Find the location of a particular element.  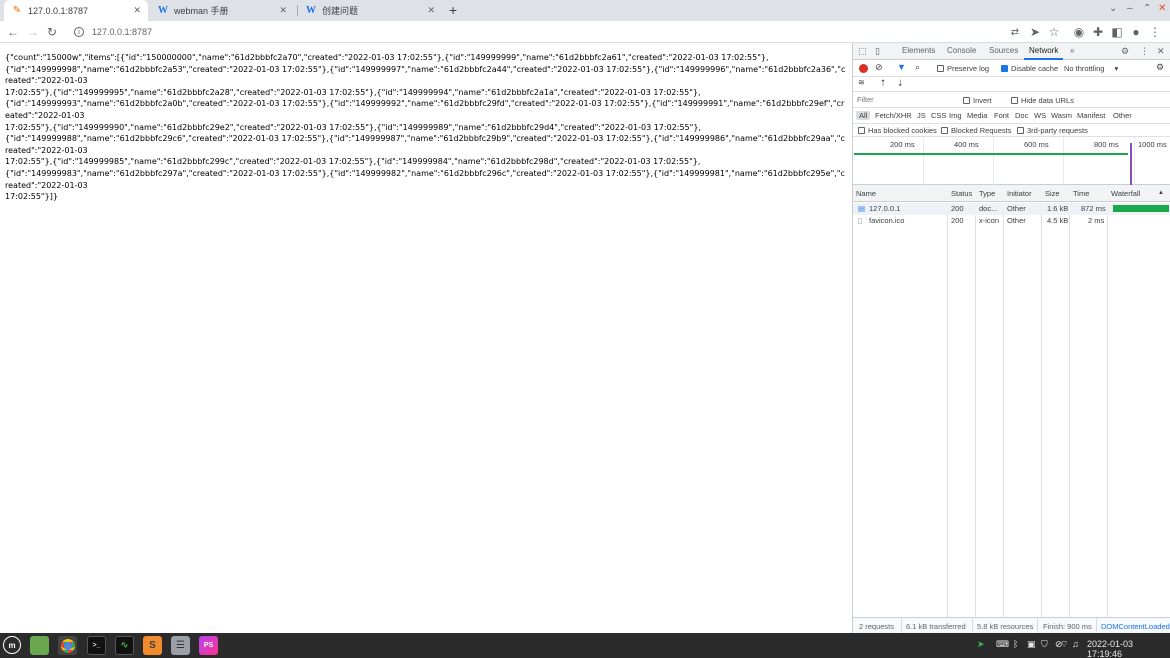

invert-checkbox: Invert is located at coordinates (977, 100).